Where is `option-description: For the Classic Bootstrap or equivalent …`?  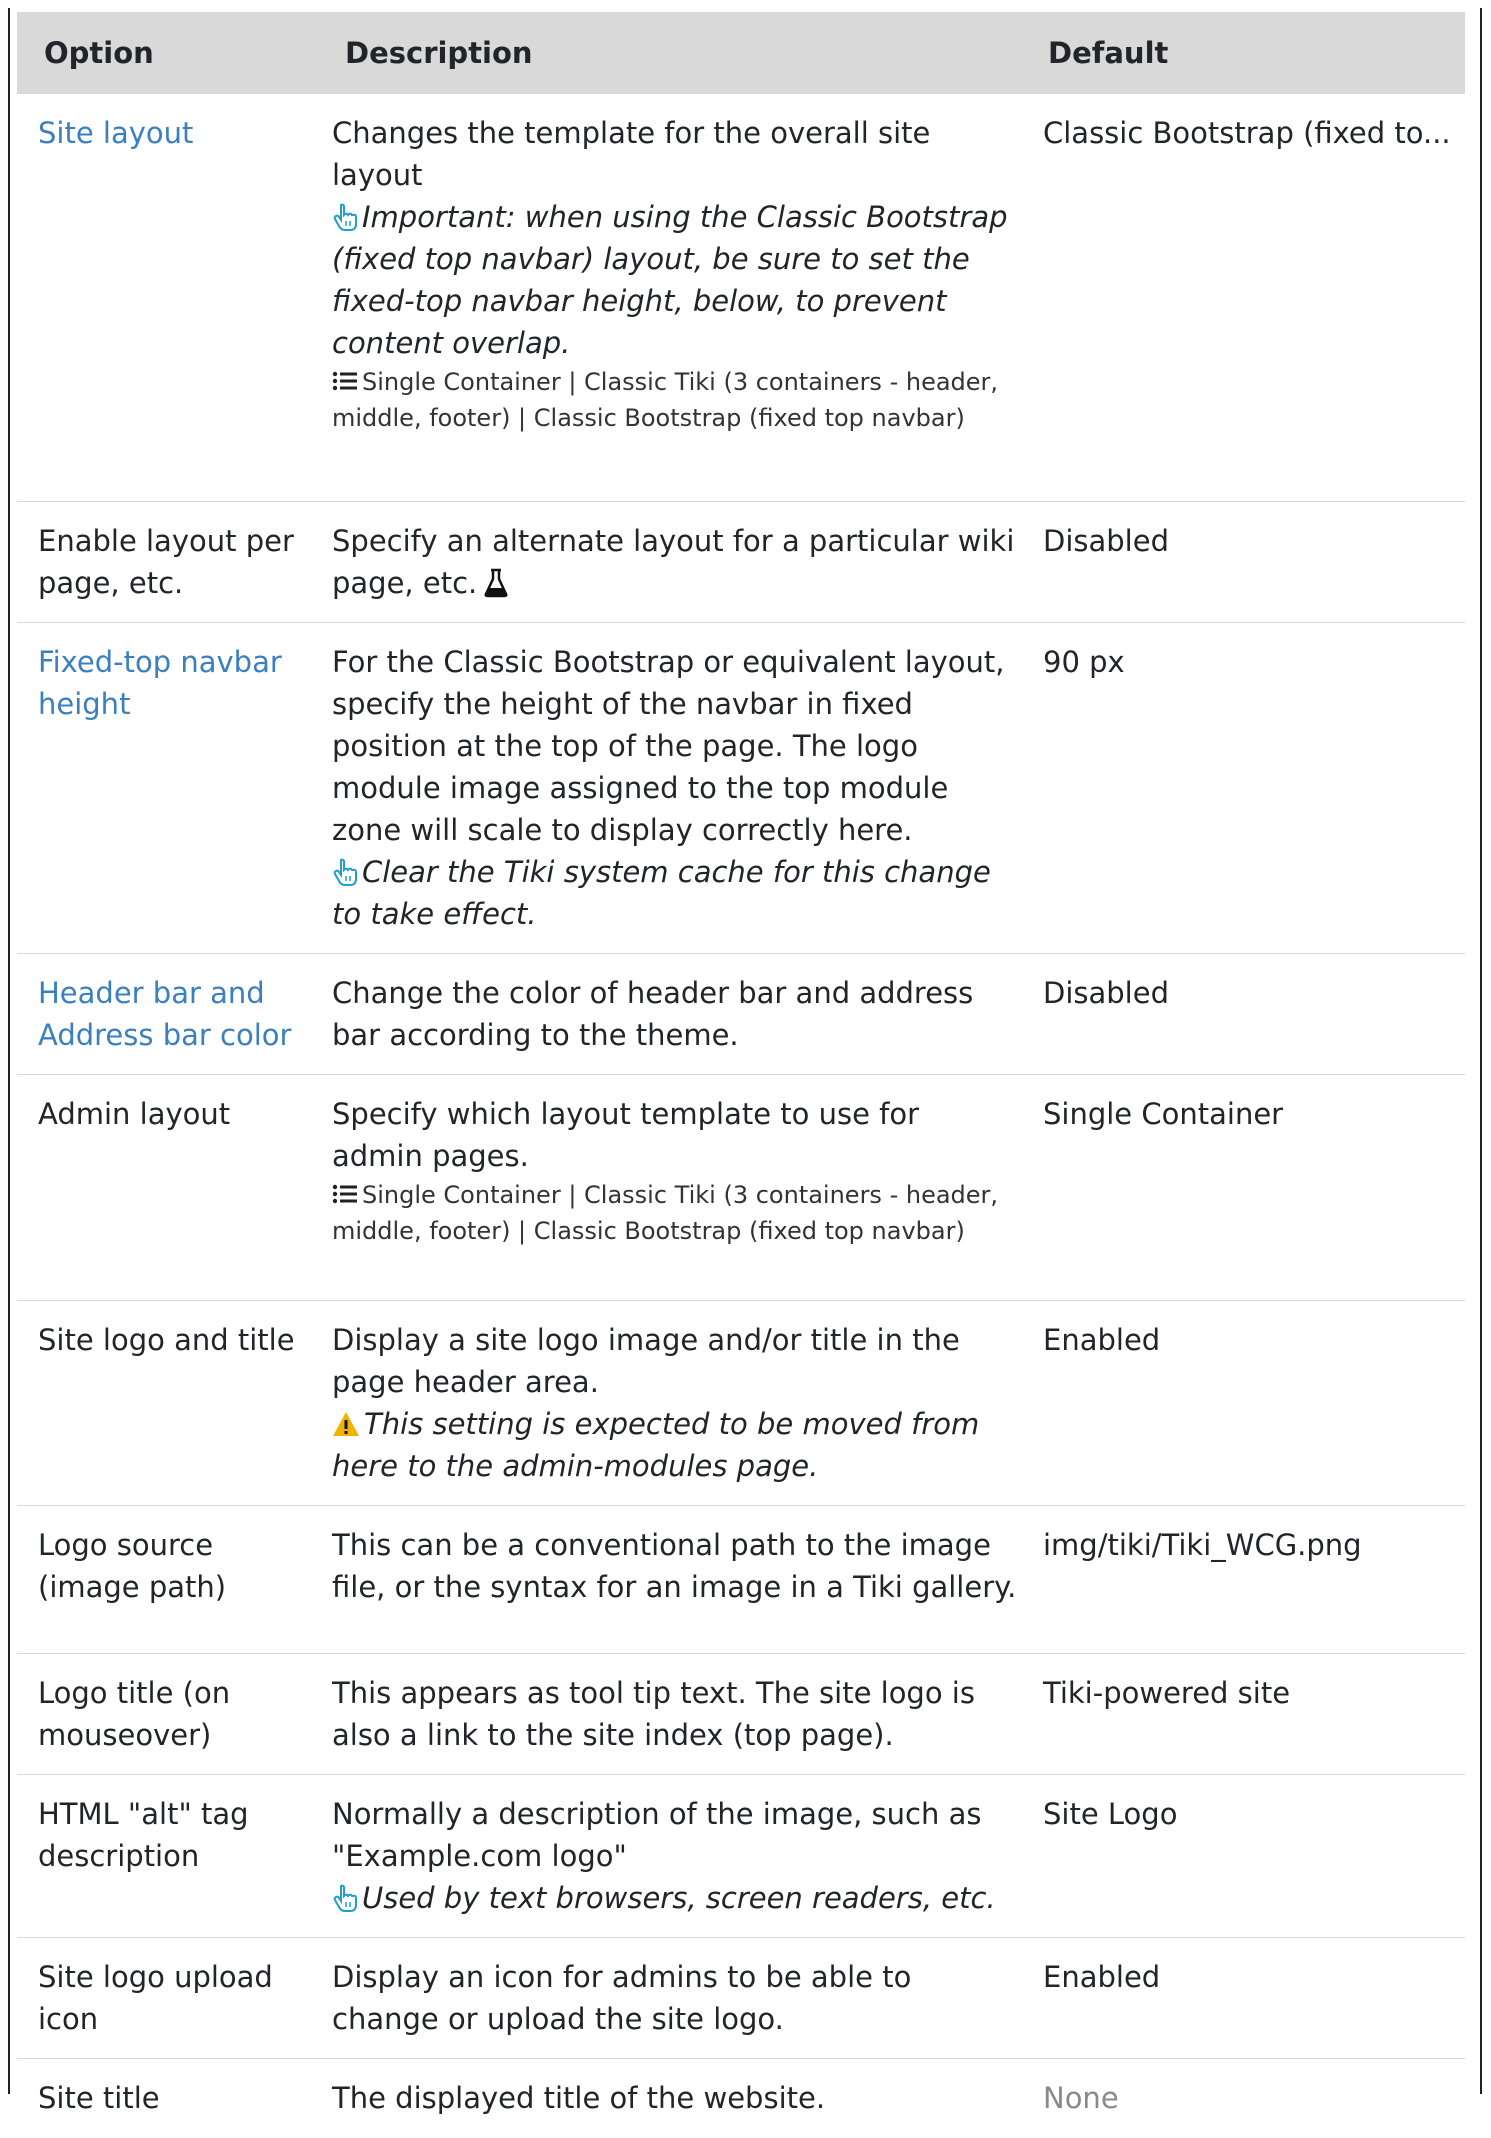 option-description: For the Classic Bootstrap or equivalent … is located at coordinates (668, 745).